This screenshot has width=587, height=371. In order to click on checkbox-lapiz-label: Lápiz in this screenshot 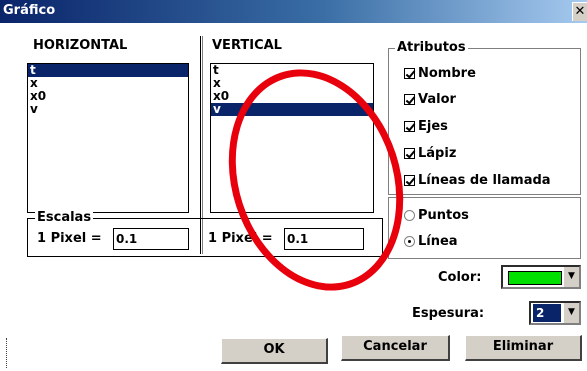, I will do `click(437, 153)`.